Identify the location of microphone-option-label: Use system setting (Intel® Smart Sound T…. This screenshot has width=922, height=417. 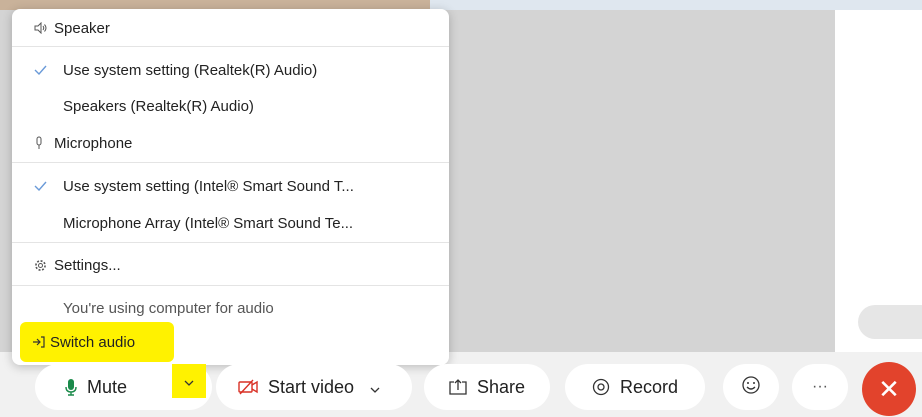
(208, 186).